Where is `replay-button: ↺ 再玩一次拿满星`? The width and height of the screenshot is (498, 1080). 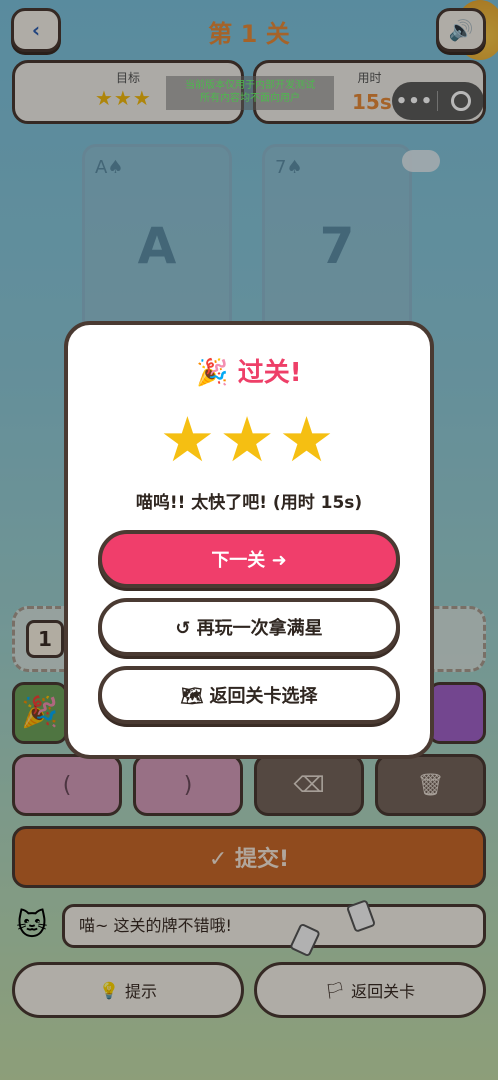
replay-button: ↺ 再玩一次拿满星 is located at coordinates (249, 627).